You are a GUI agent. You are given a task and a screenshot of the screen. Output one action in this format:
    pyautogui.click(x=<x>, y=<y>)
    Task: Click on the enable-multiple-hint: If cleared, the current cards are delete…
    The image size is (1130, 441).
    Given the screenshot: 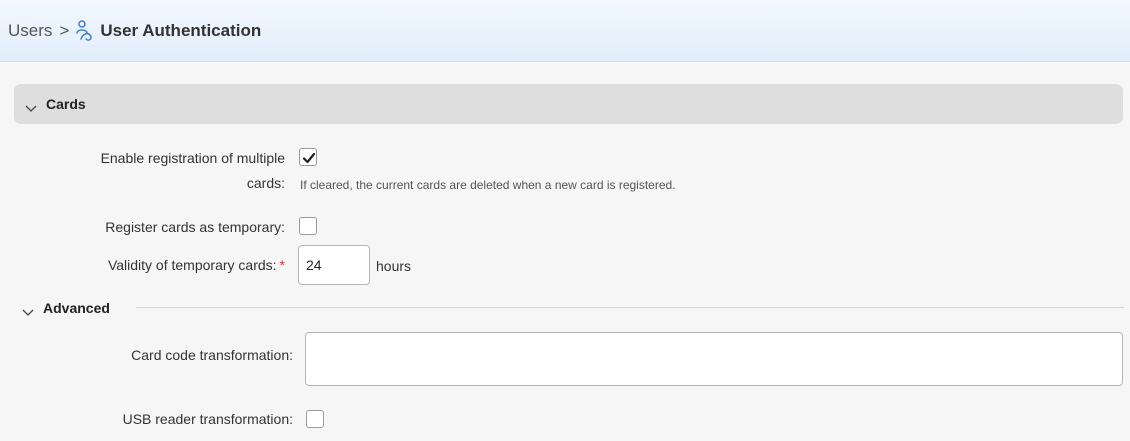 What is the action you would take?
    pyautogui.click(x=488, y=185)
    